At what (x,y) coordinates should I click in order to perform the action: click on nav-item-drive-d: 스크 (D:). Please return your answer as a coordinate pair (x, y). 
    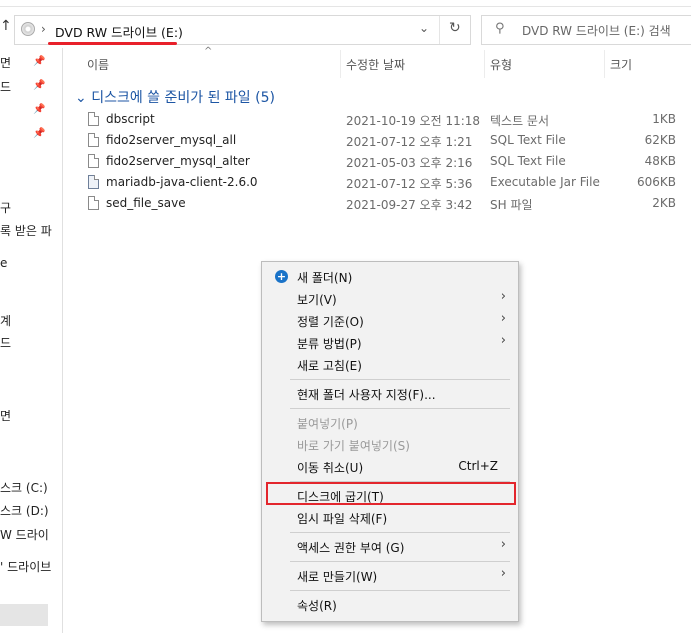
    Looking at the image, I should click on (24, 510).